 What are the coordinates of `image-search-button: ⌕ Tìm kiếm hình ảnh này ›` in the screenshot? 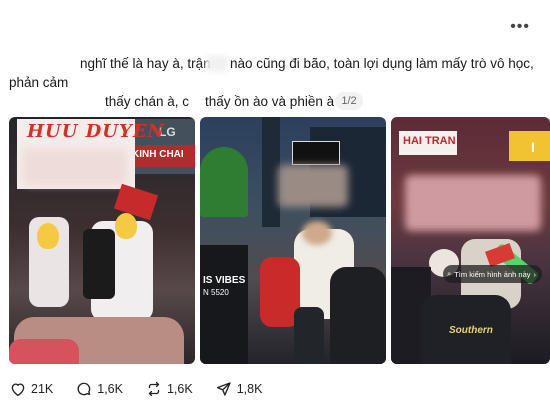 It's located at (492, 274).